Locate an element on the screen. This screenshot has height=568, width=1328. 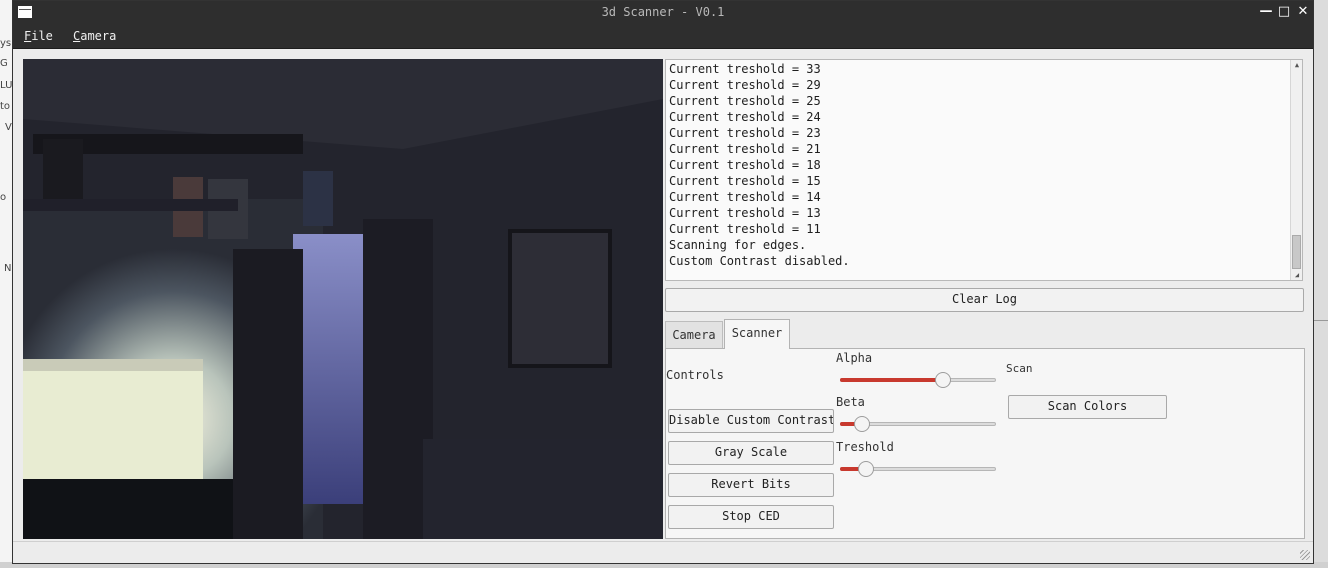
log-line: Current treshold = 13 is located at coordinates (745, 213).